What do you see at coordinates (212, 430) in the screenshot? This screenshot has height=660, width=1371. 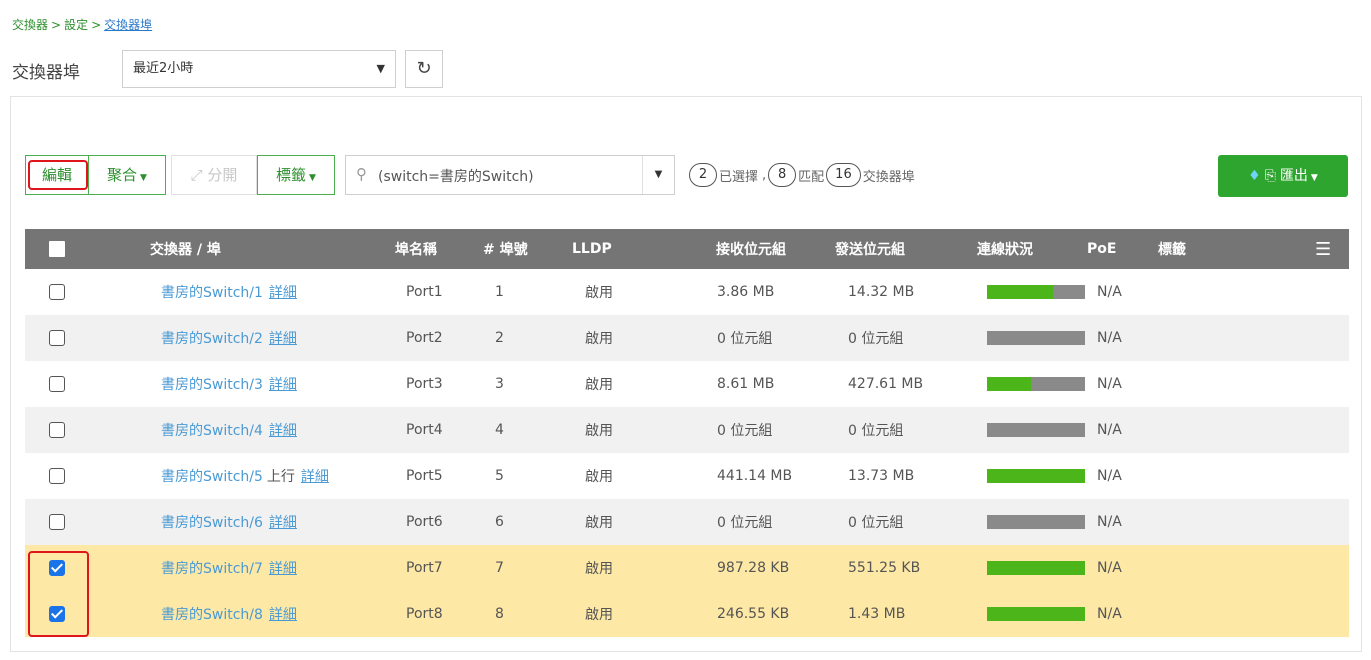 I see `switch-port-link: 書房的Switch/4` at bounding box center [212, 430].